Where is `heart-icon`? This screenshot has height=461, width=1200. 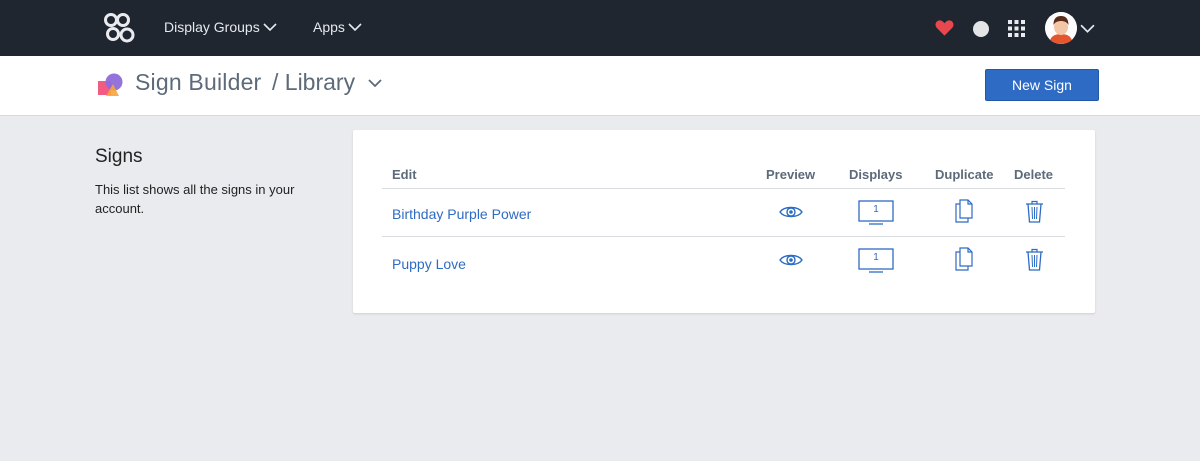 heart-icon is located at coordinates (944, 28).